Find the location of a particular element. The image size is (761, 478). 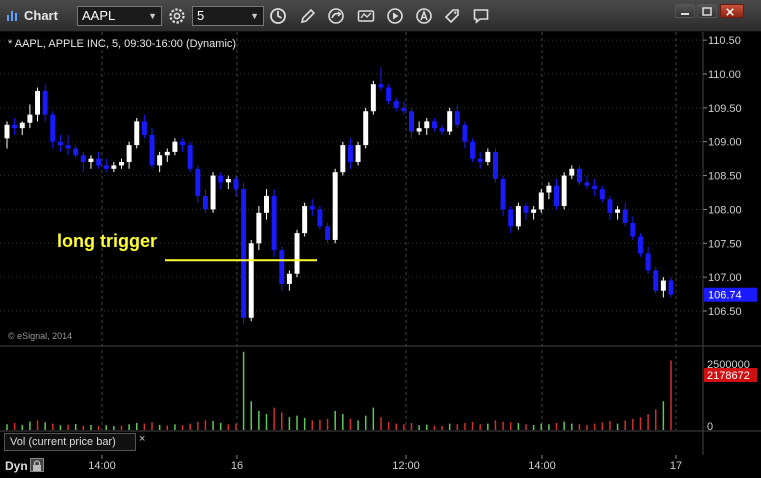

price-tick-label: 108.00 is located at coordinates (725, 210).